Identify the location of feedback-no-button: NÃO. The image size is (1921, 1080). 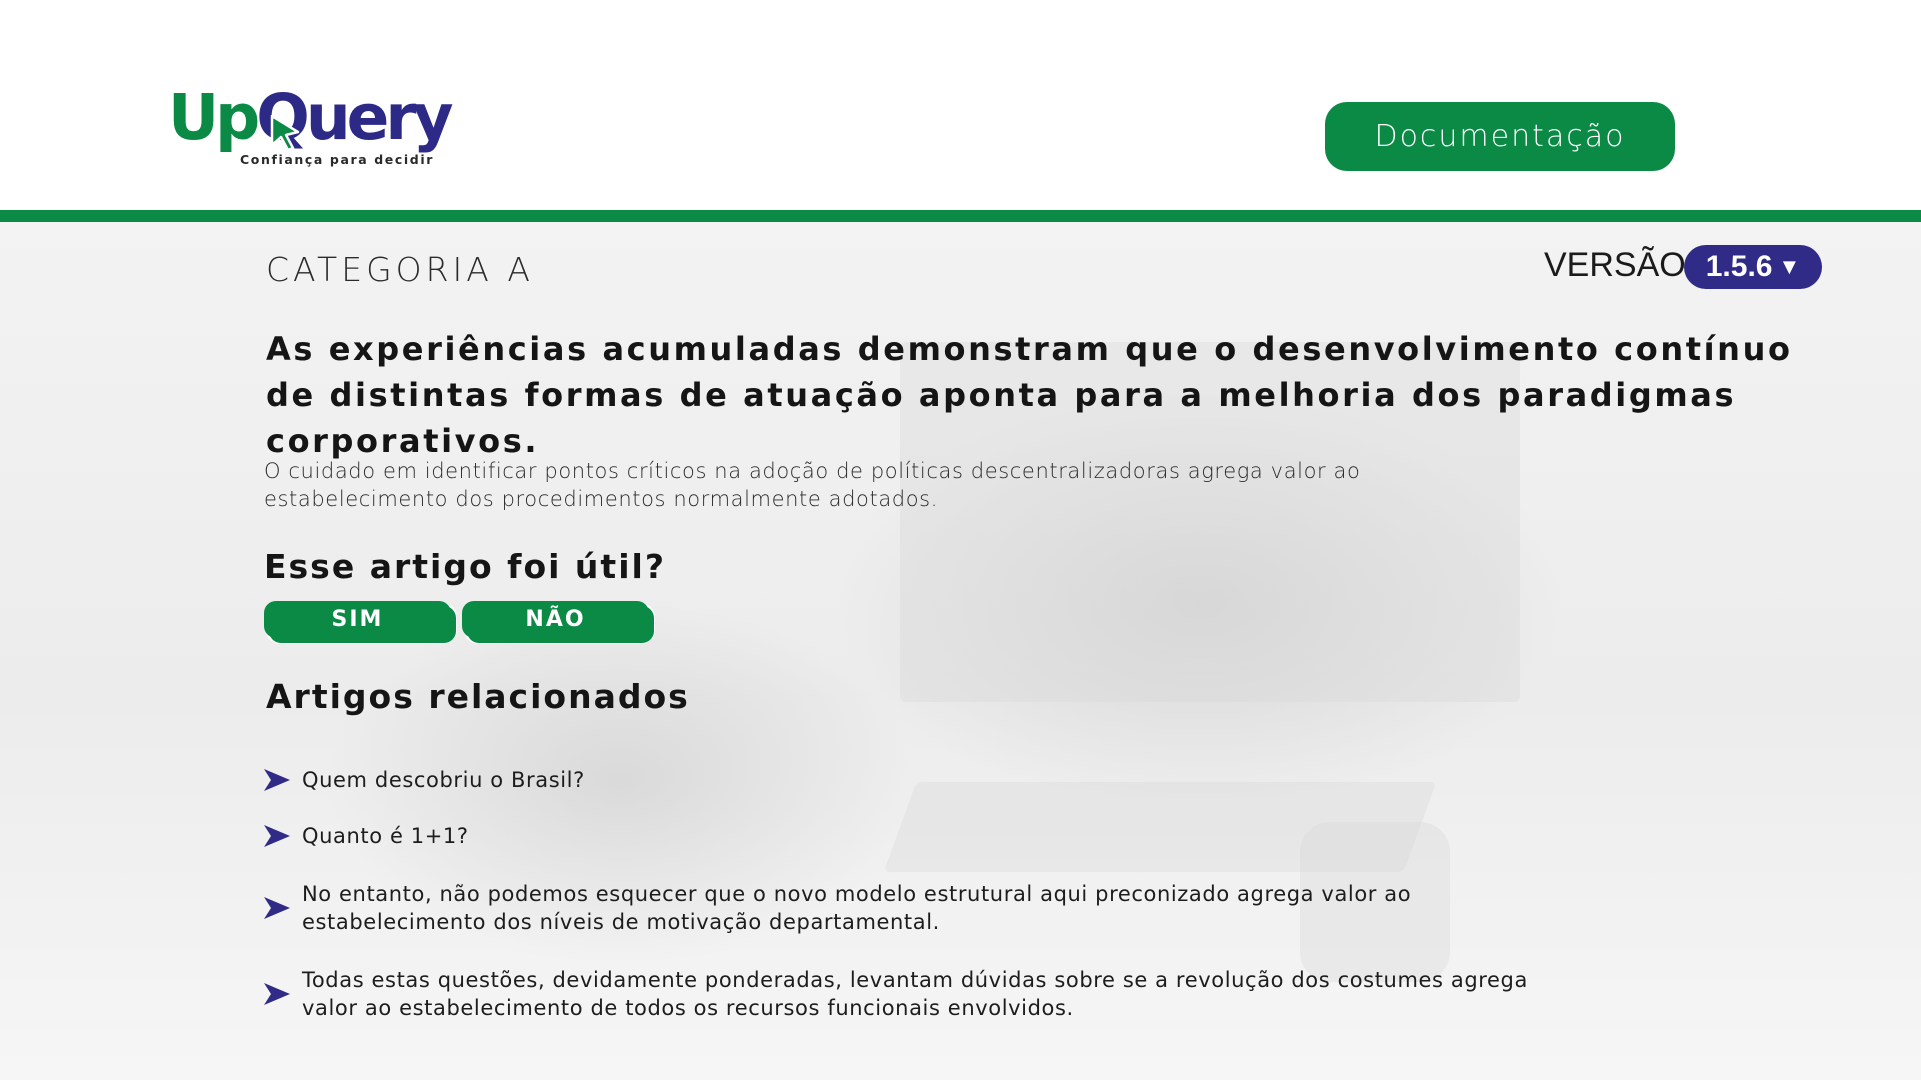
(555, 619).